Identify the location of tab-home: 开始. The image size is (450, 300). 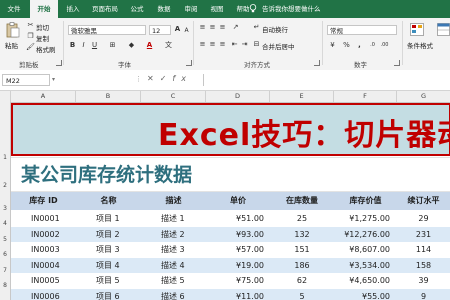
(44, 9).